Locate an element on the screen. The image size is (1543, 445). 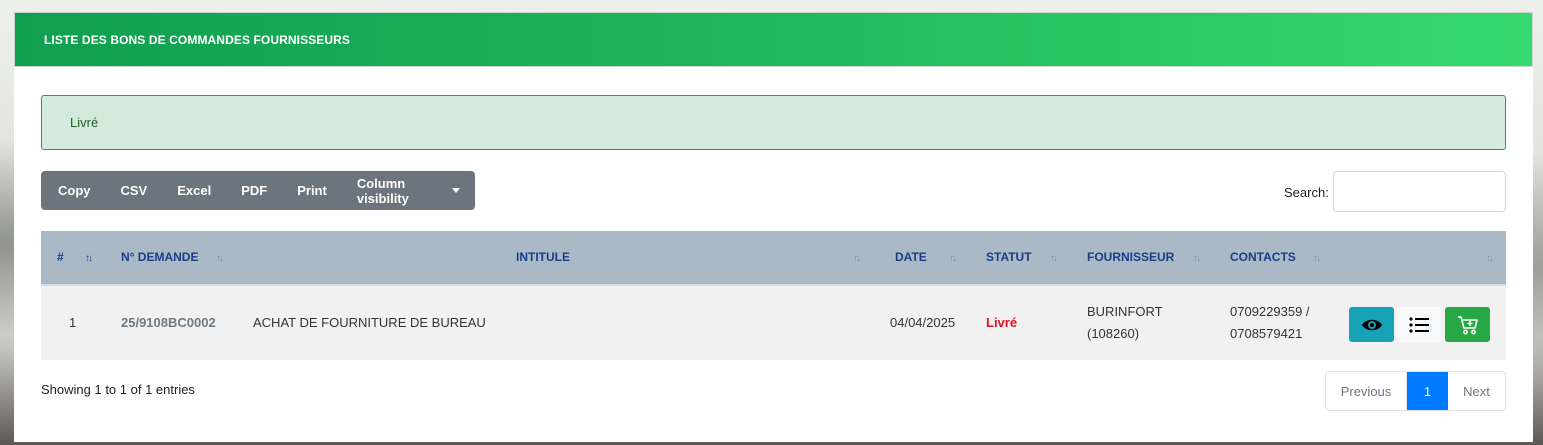
caret-down-icon is located at coordinates (456, 190).